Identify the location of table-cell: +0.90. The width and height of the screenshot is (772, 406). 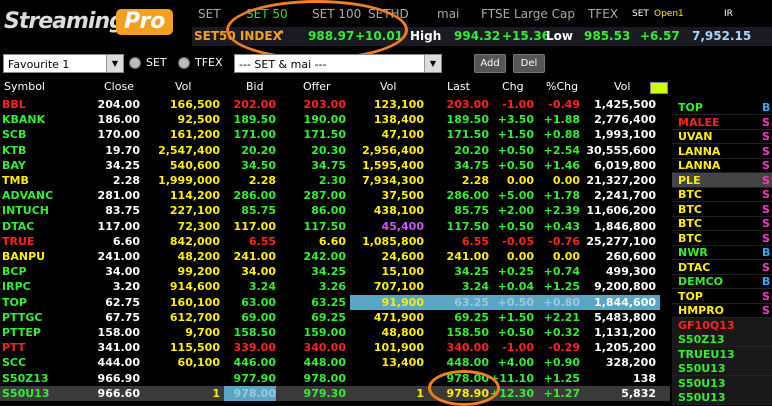
(561, 363).